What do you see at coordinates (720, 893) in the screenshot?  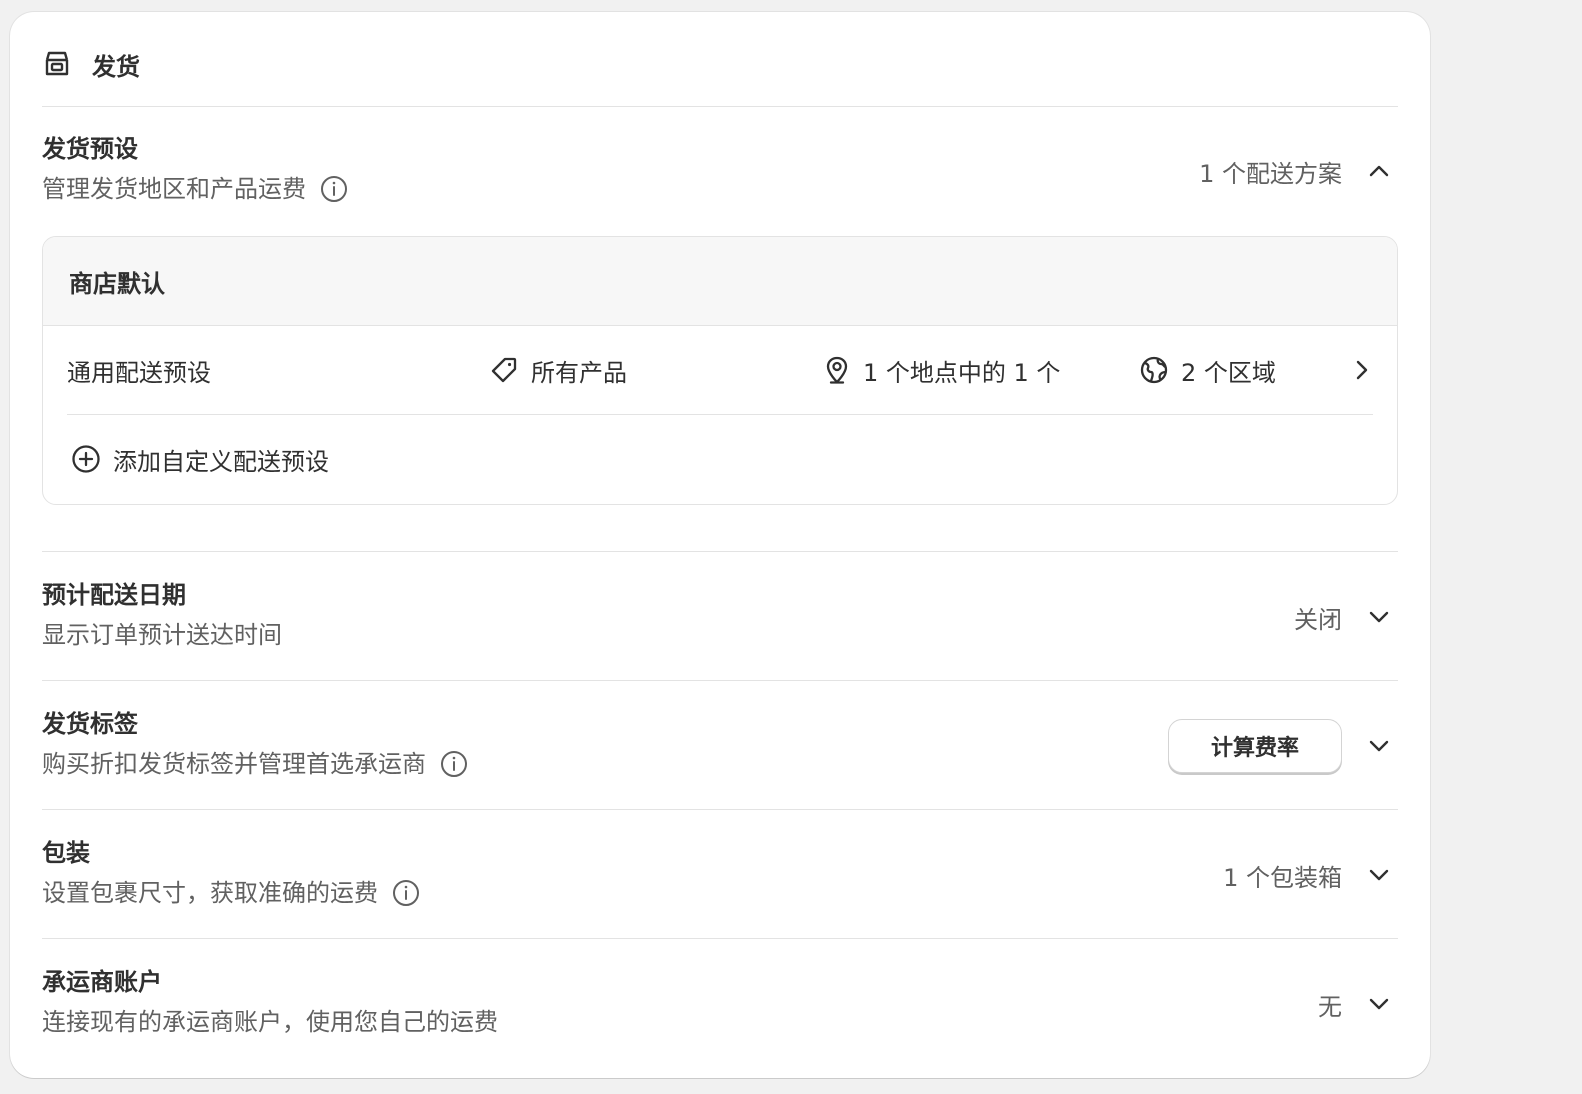 I see `section-description: 设置包裹尺寸，获取准确的运费` at bounding box center [720, 893].